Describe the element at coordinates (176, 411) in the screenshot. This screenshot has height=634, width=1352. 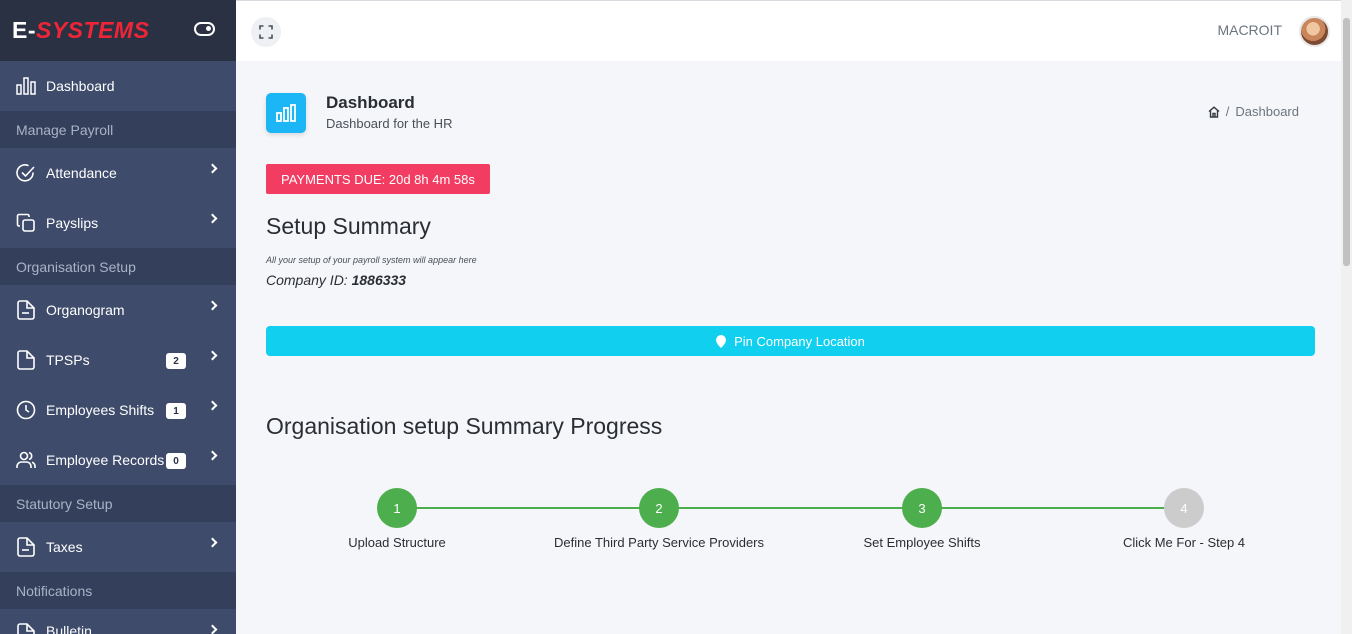
I see `count-badge: 1` at that location.